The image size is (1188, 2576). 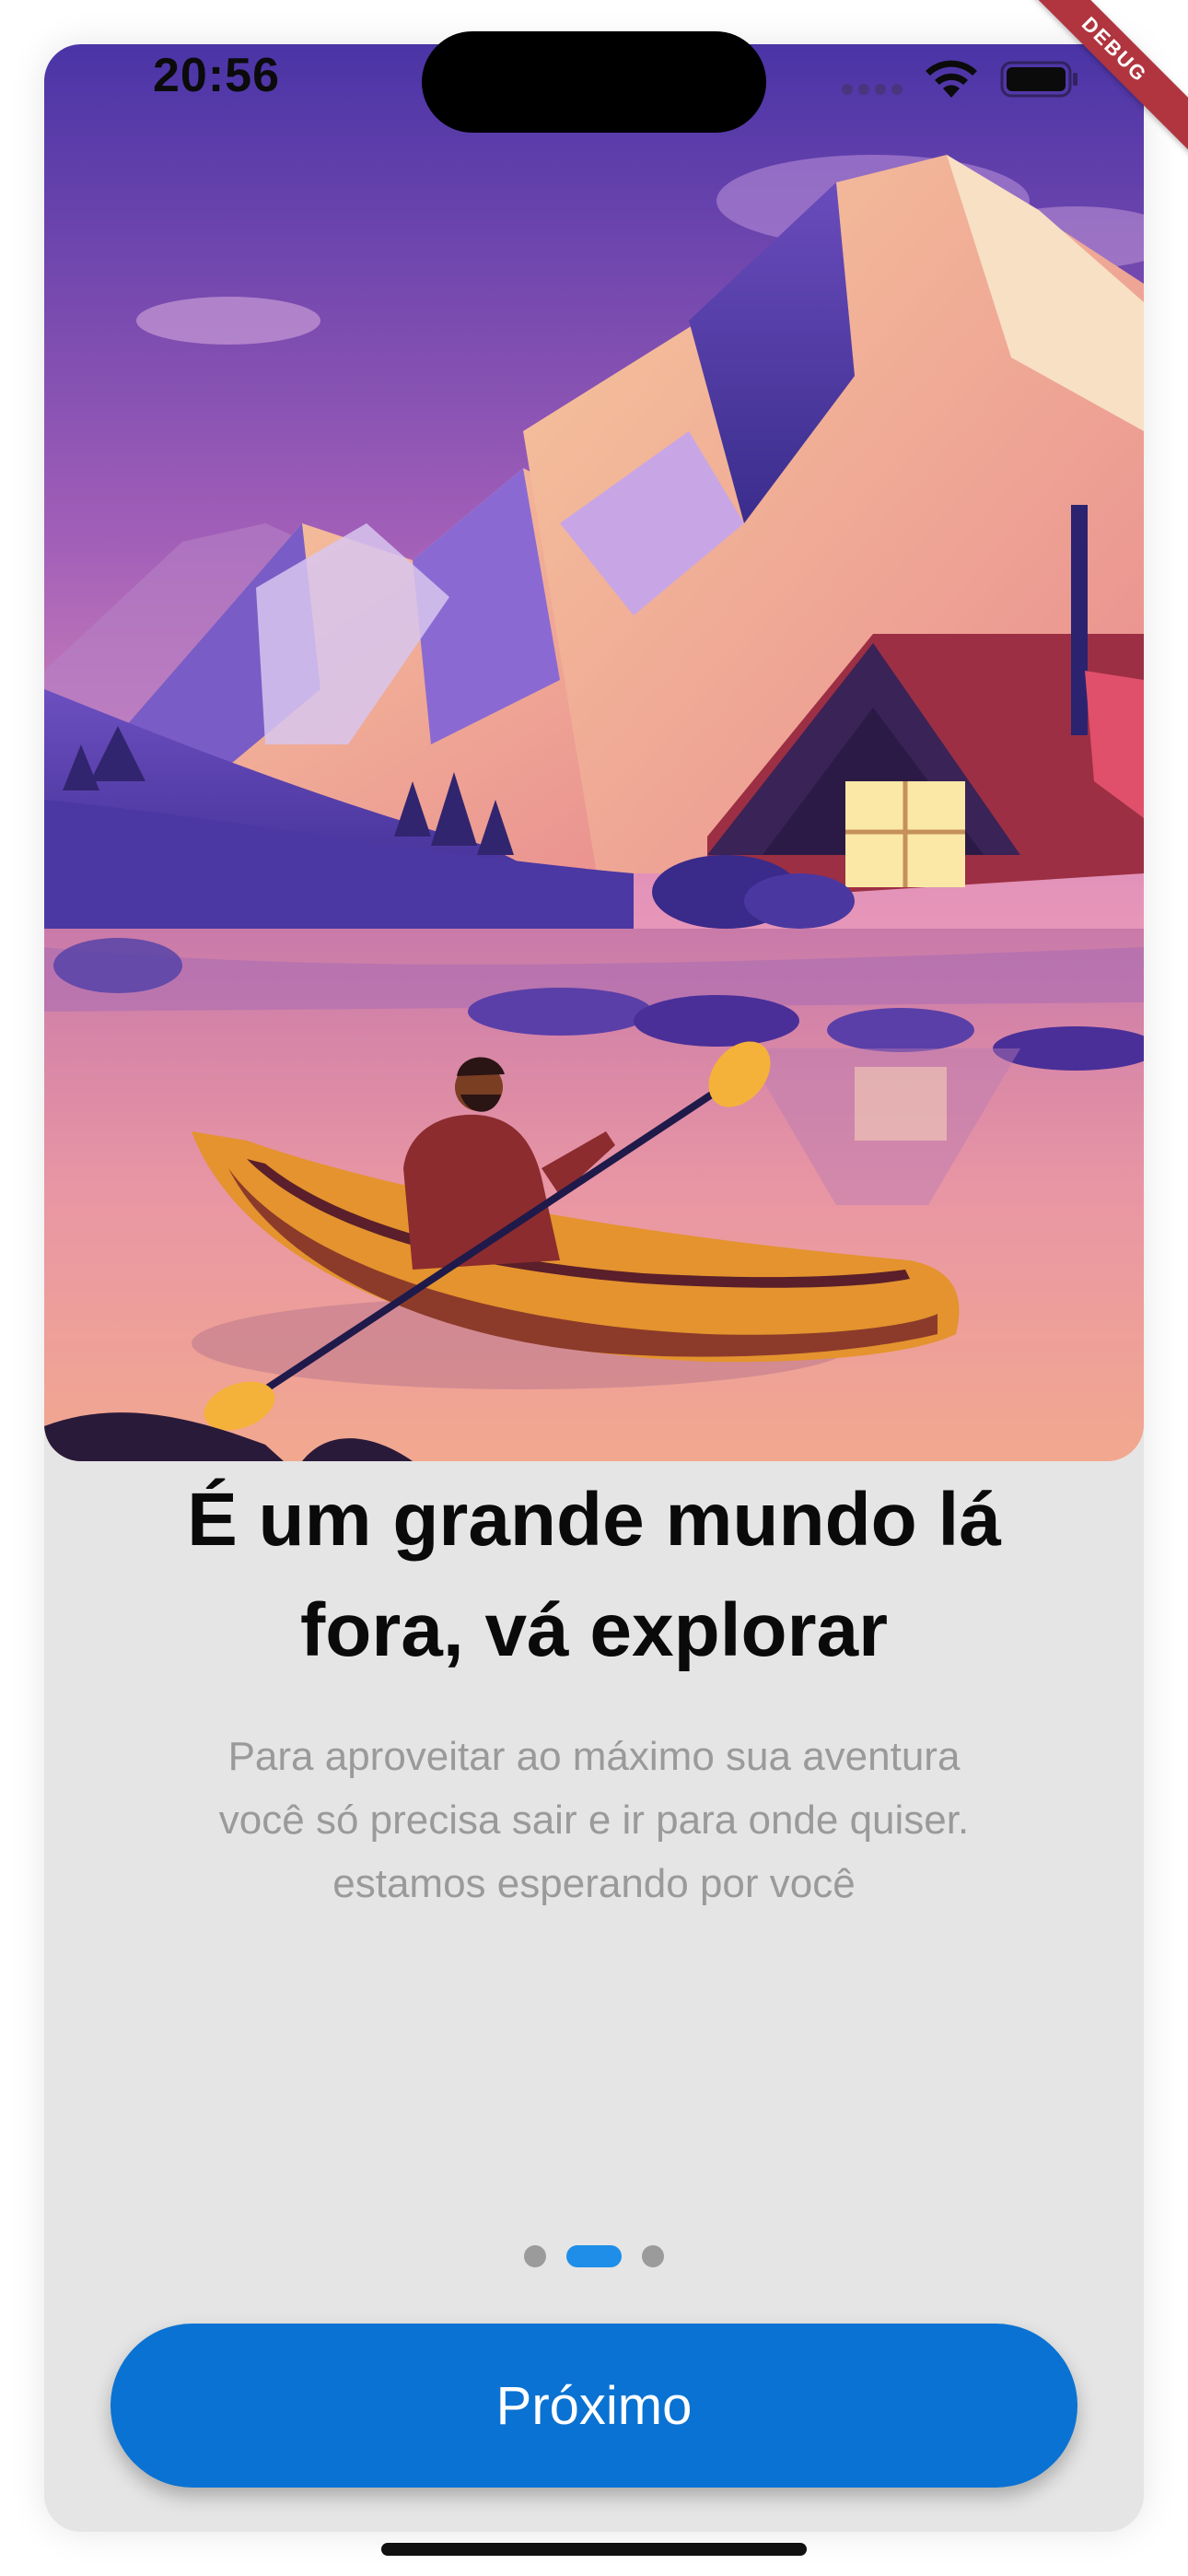 What do you see at coordinates (594, 1756) in the screenshot?
I see `subtitle-line: Para aproveitar ao máximo sua aventura` at bounding box center [594, 1756].